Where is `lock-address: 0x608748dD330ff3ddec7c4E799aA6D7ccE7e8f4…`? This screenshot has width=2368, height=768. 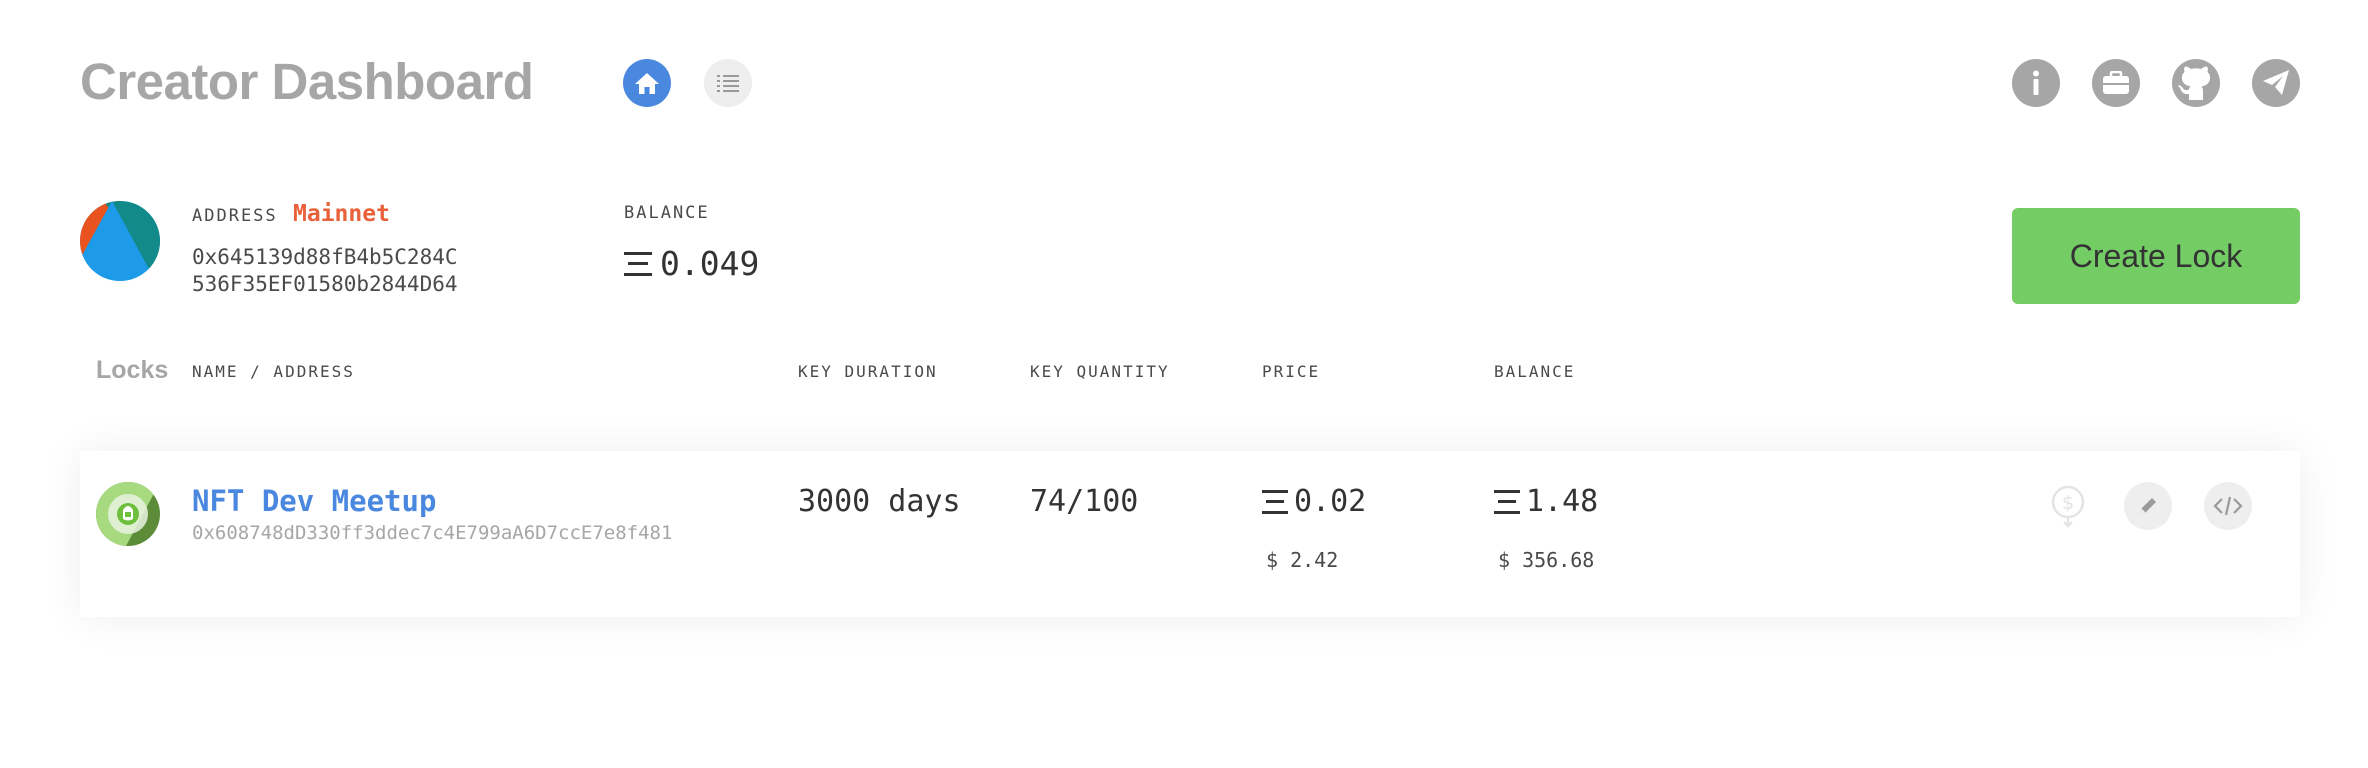 lock-address: 0x608748dD330ff3ddec7c4E799aA6D7ccE7e8f4… is located at coordinates (432, 533).